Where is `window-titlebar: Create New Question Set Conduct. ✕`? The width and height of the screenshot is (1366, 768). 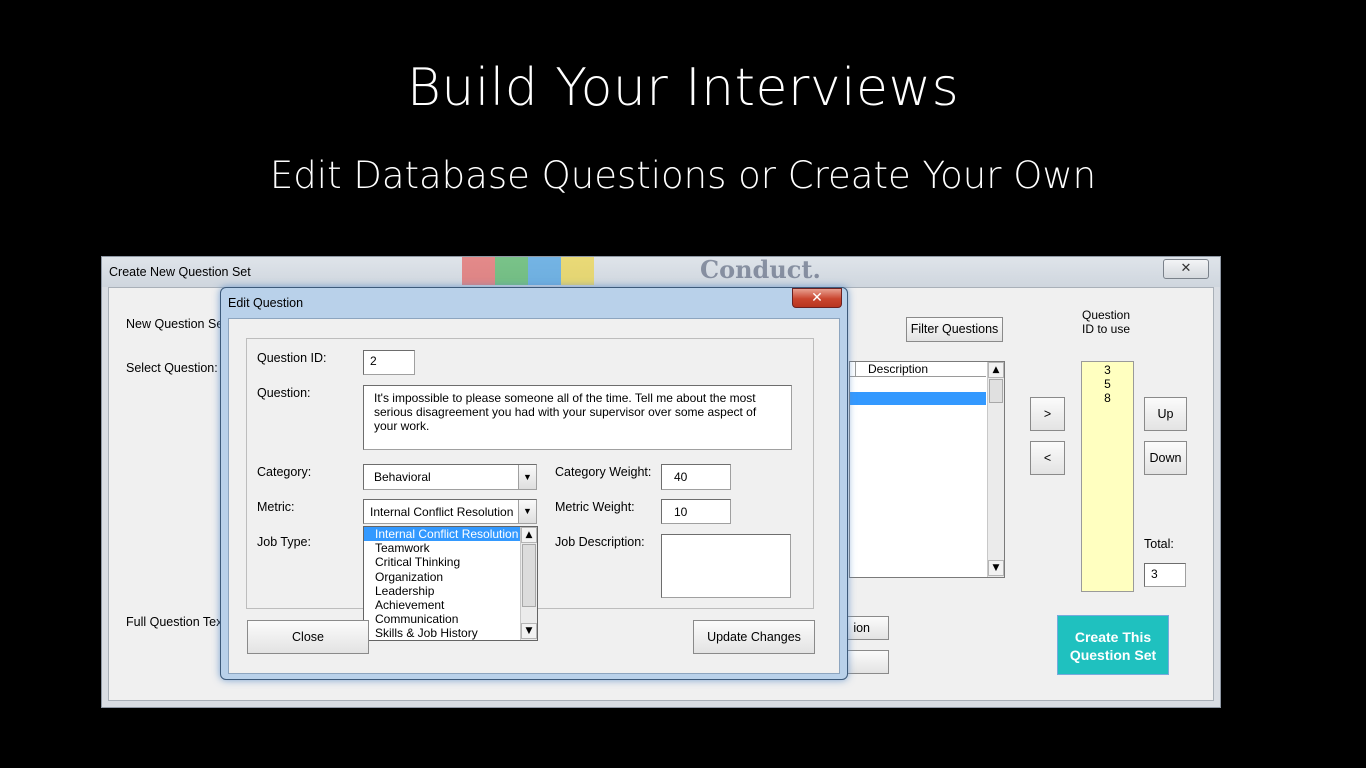 window-titlebar: Create New Question Set Conduct. ✕ is located at coordinates (661, 271).